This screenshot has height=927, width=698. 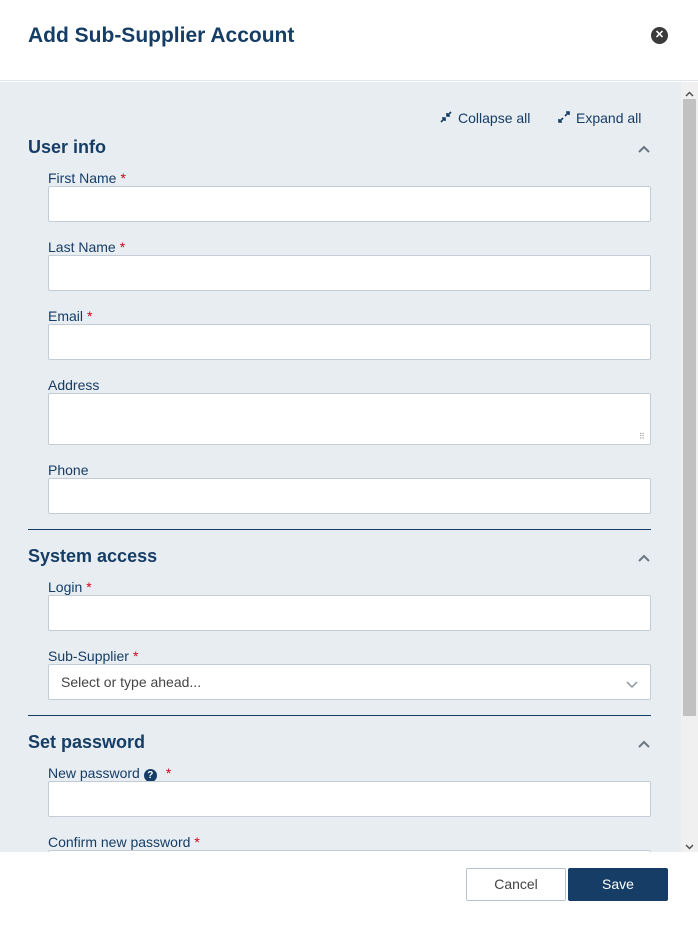 What do you see at coordinates (609, 118) in the screenshot?
I see `expand-all-label: Expand all` at bounding box center [609, 118].